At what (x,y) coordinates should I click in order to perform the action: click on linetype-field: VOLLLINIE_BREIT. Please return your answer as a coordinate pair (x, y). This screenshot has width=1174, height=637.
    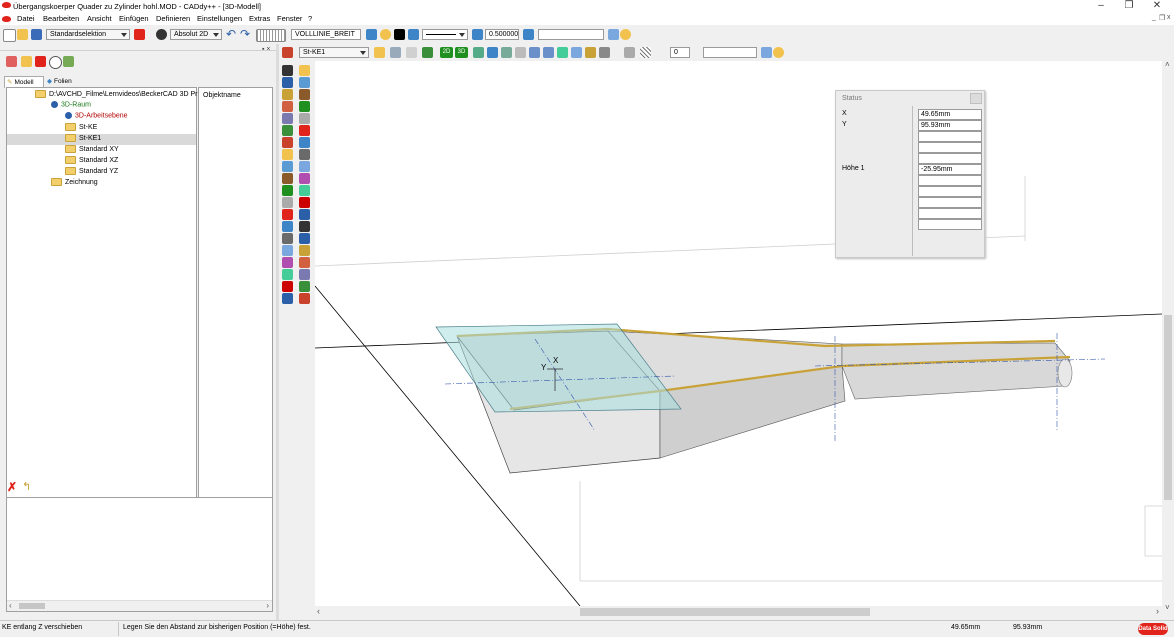
    Looking at the image, I should click on (326, 34).